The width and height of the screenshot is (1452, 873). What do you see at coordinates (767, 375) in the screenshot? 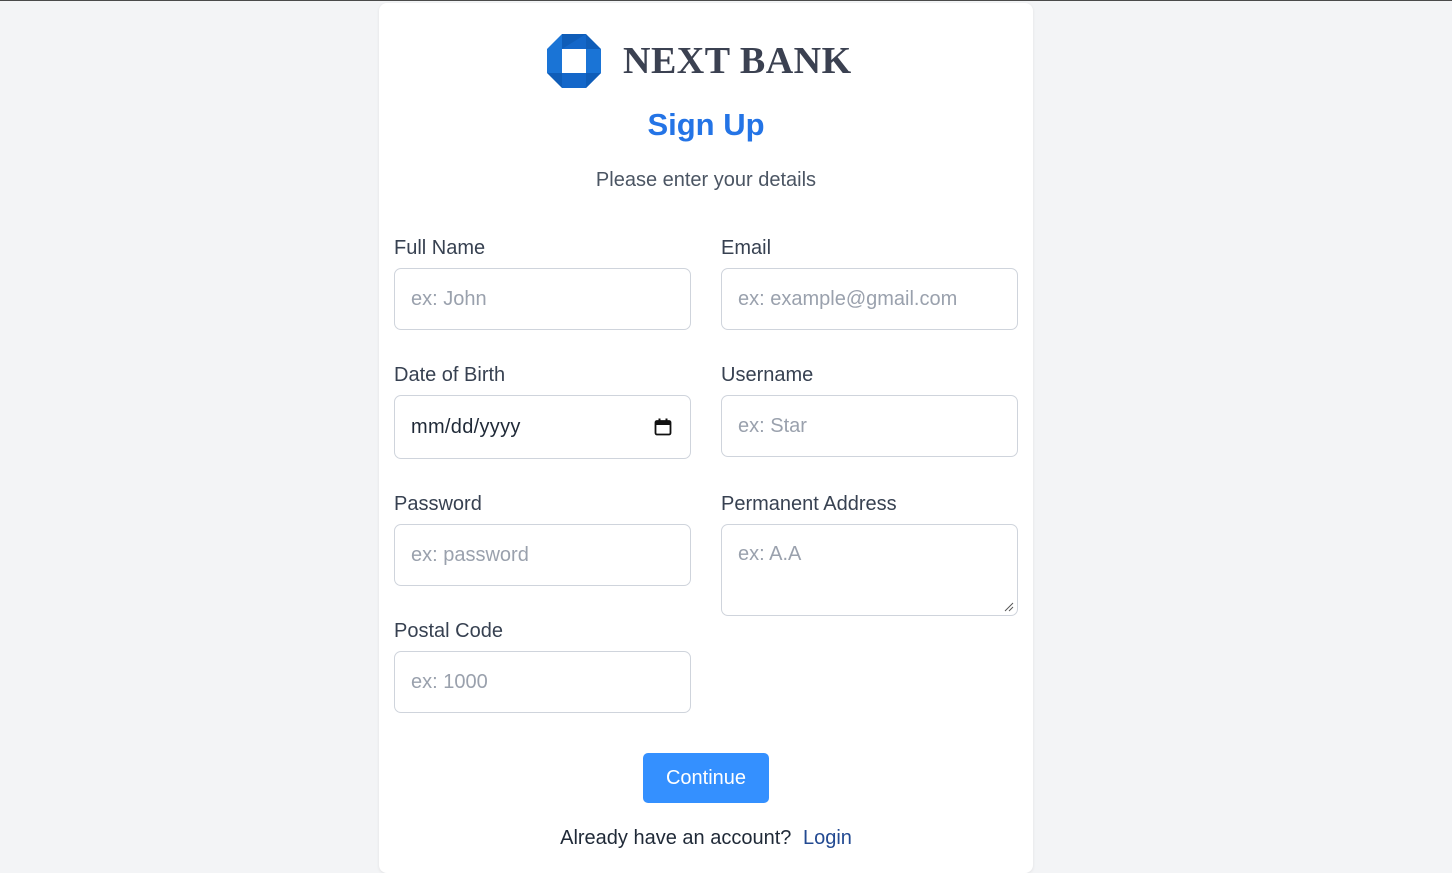
I see `username-label: Username` at bounding box center [767, 375].